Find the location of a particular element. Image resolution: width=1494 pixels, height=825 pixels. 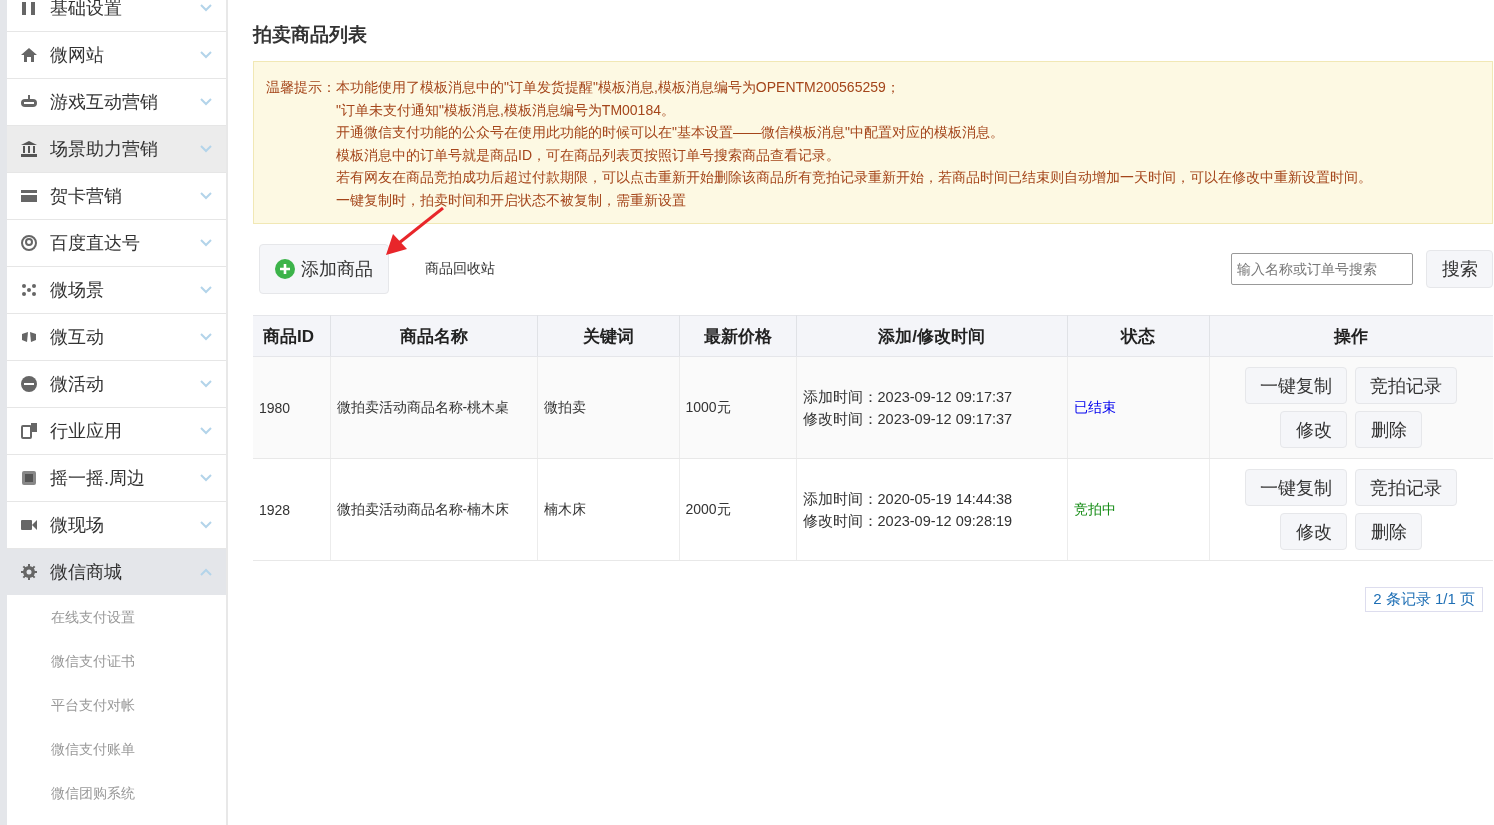

dots-icon is located at coordinates (29, 290).